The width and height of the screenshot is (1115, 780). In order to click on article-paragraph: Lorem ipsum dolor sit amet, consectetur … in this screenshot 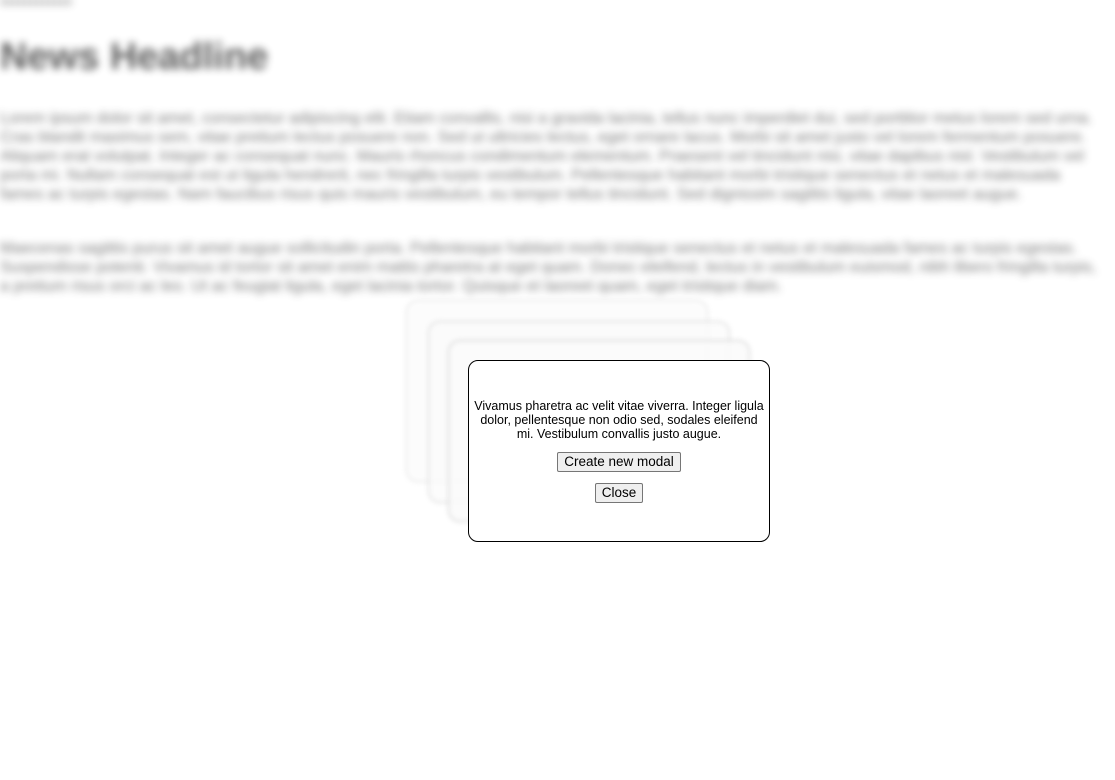, I will do `click(546, 156)`.